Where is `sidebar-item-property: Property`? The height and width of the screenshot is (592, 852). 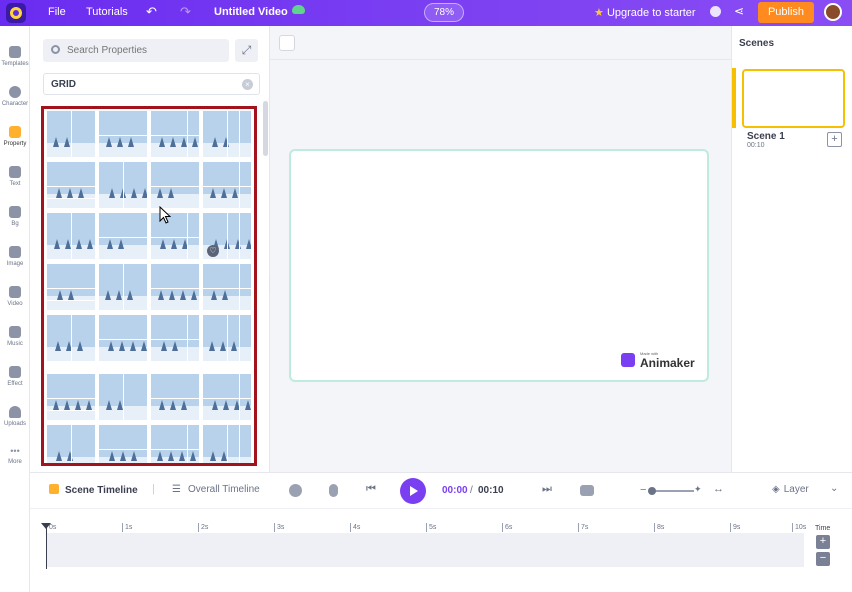
sidebar-item-property: Property is located at coordinates (15, 136).